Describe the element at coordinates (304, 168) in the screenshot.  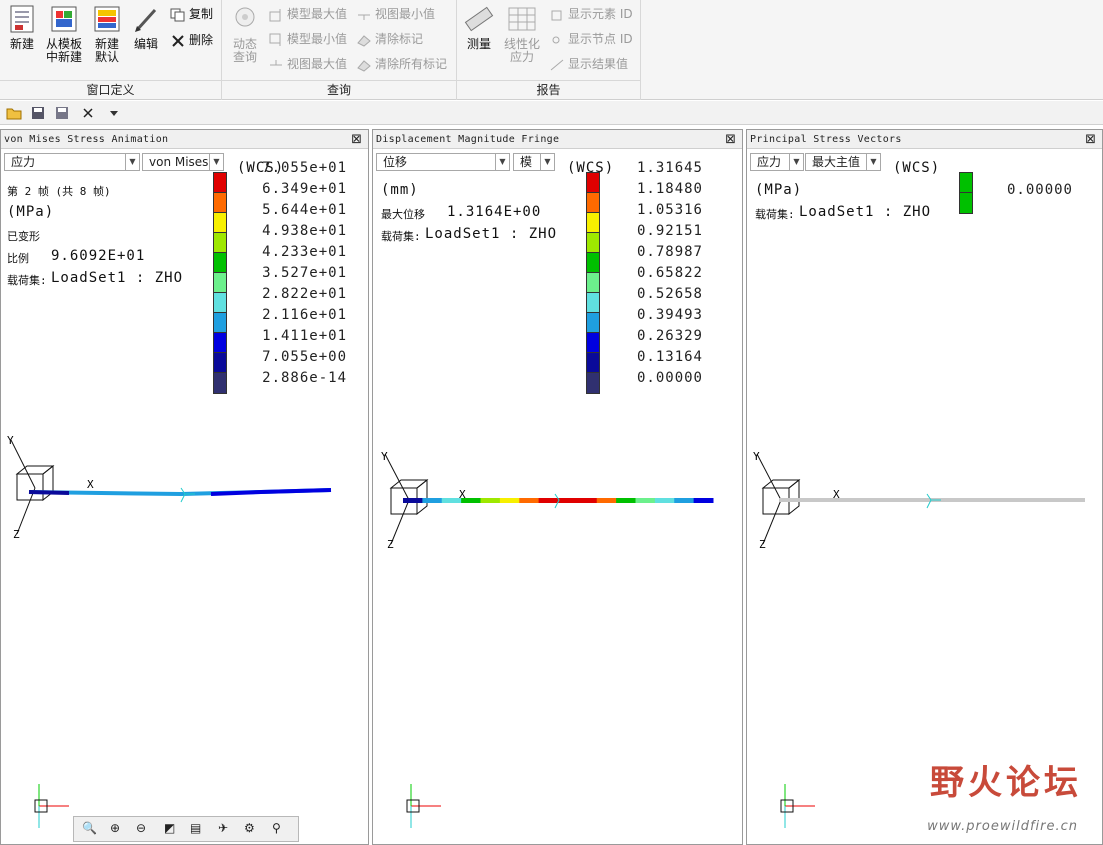
I see `legend-value: 7.055e+01` at that location.